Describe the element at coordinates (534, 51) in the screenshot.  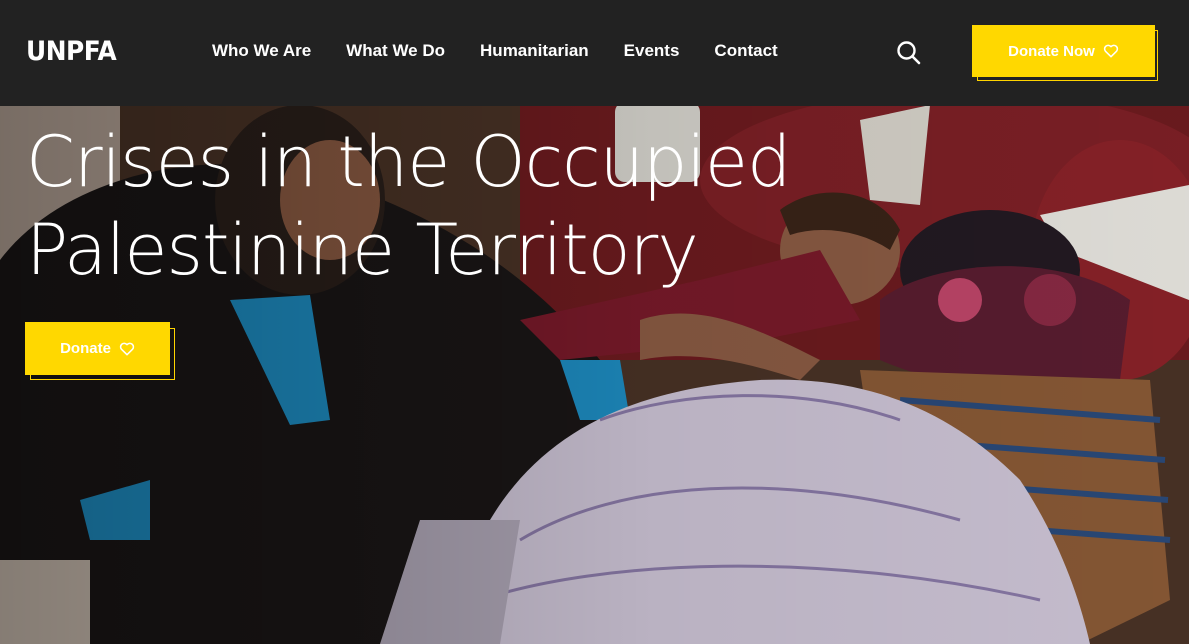
I see `nav-item-humanitarian: Humanitarian` at that location.